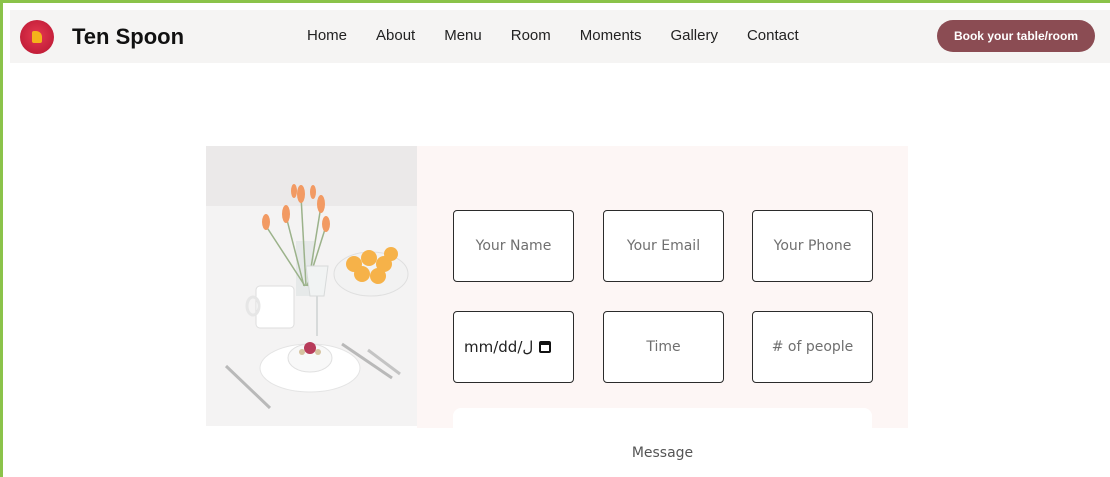  What do you see at coordinates (531, 35) in the screenshot?
I see `nav-room: Room` at bounding box center [531, 35].